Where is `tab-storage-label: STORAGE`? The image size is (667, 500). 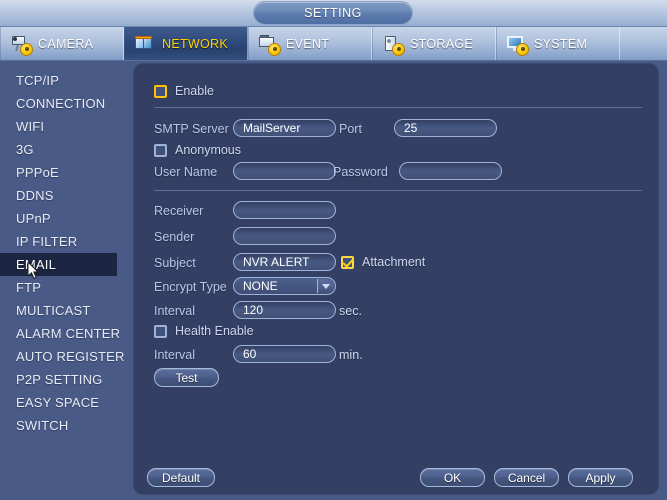
tab-storage-label: STORAGE is located at coordinates (441, 43).